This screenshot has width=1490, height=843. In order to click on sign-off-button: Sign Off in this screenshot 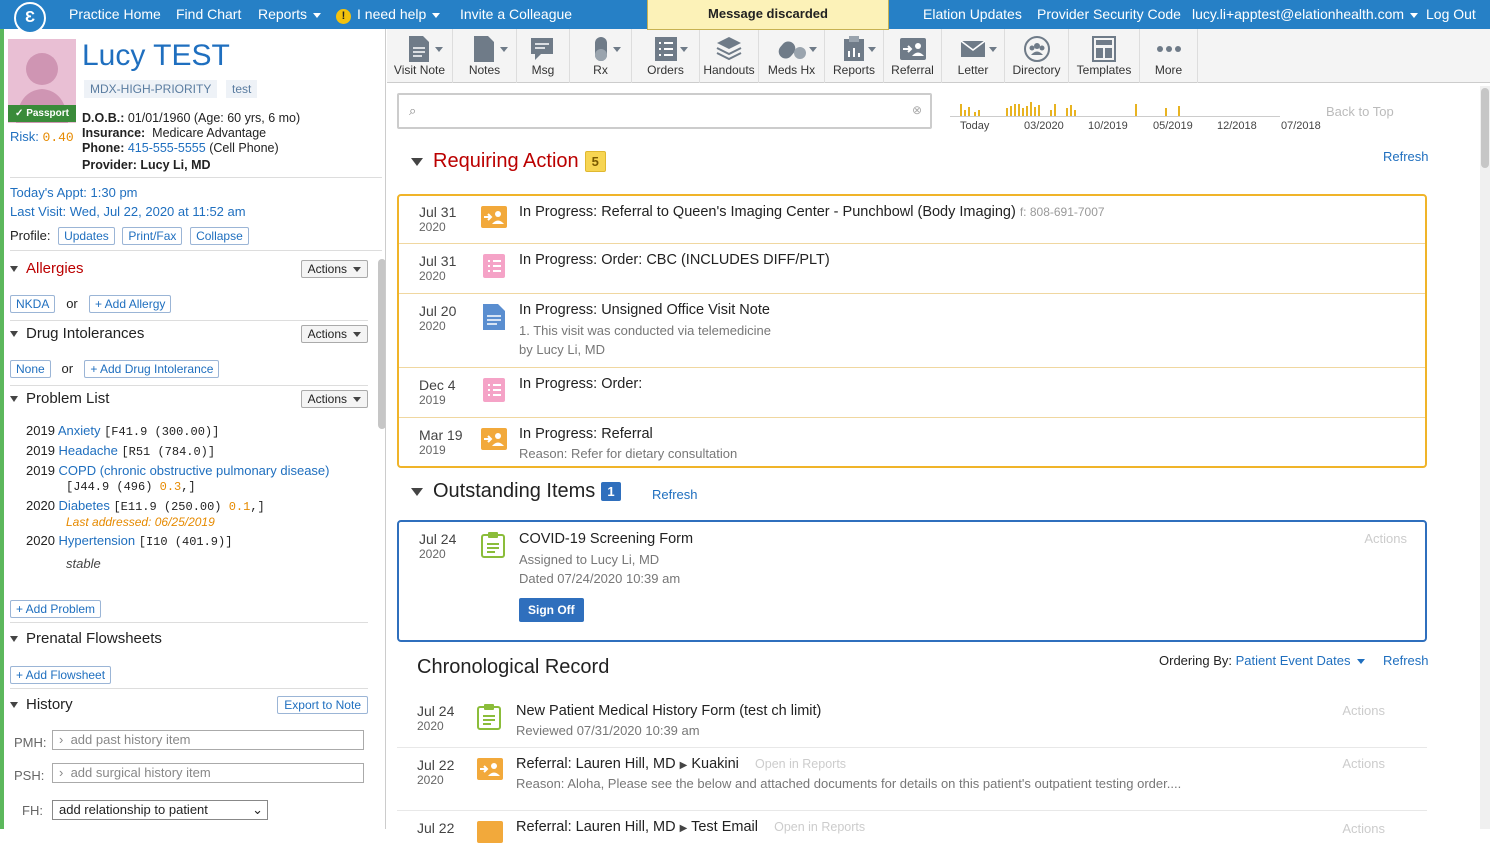, I will do `click(551, 610)`.